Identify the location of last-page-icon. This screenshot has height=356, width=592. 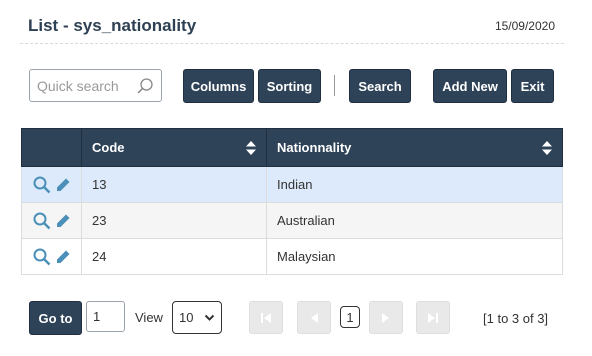
(433, 317).